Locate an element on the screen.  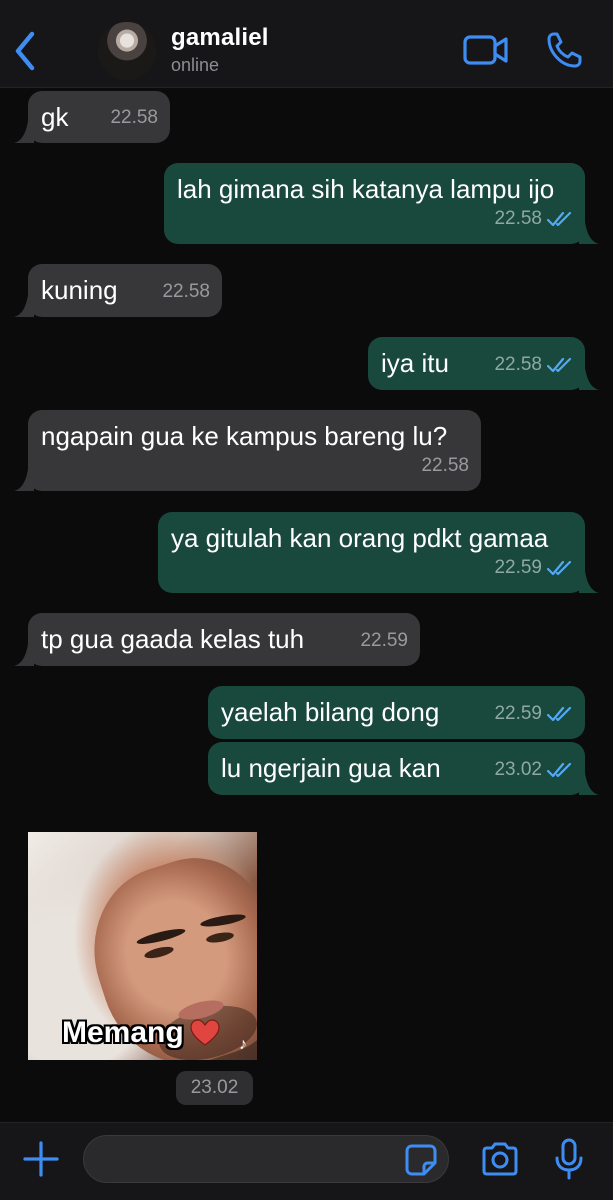
message-bubble-outgoing: ya gitulah kan orang pdkt gamaa 22.59 is located at coordinates (378, 552).